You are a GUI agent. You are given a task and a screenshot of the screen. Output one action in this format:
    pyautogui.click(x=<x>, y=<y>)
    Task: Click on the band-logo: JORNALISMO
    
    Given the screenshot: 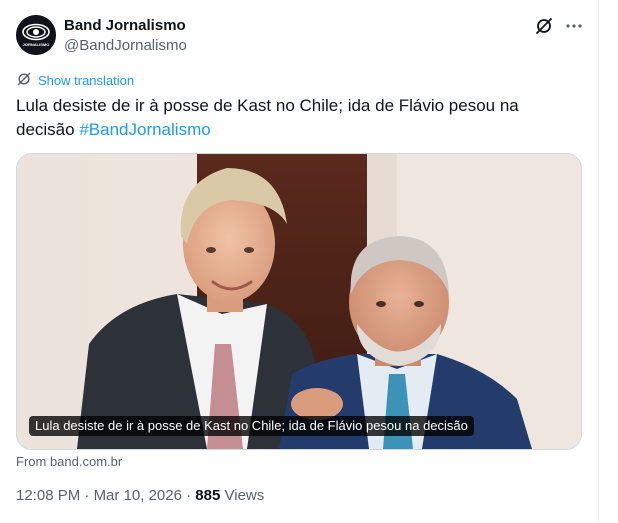 What is the action you would take?
    pyautogui.click(x=36, y=35)
    